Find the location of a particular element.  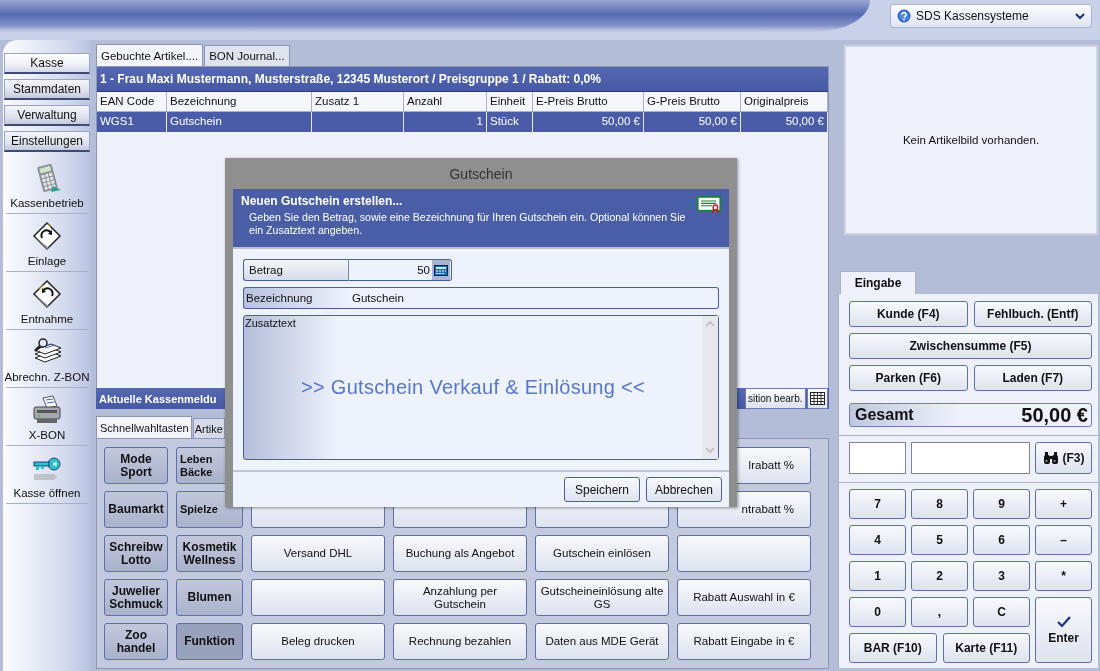

no-image-message: Kein Artikelbild vorhanden. is located at coordinates (971, 140).